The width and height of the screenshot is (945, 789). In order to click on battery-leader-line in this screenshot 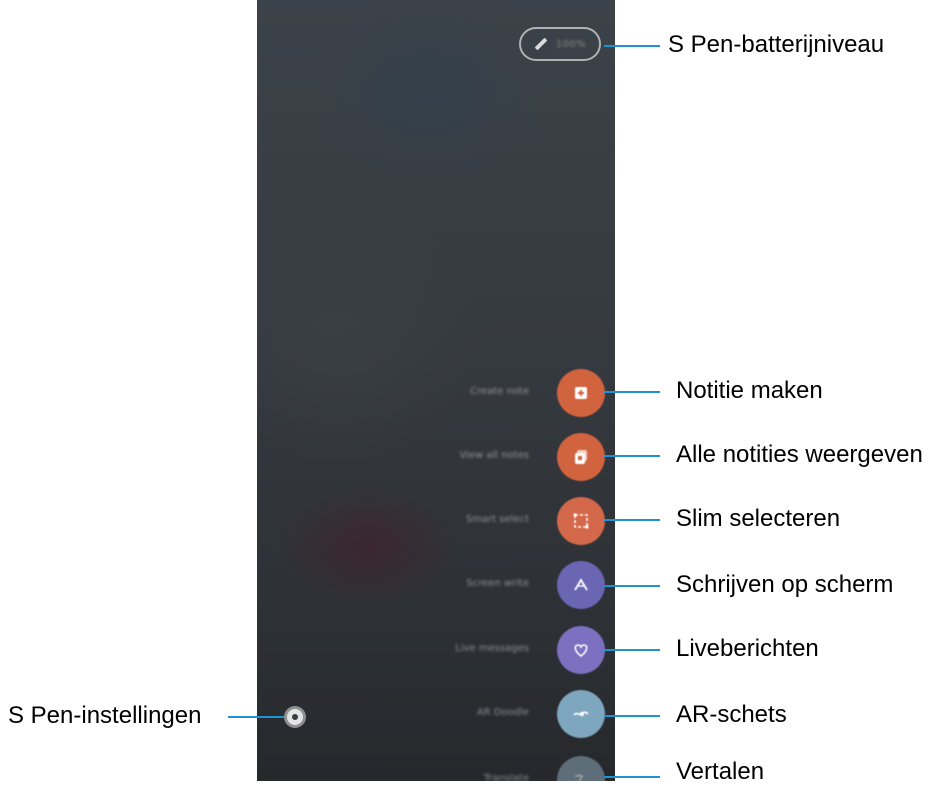, I will do `click(632, 46)`.